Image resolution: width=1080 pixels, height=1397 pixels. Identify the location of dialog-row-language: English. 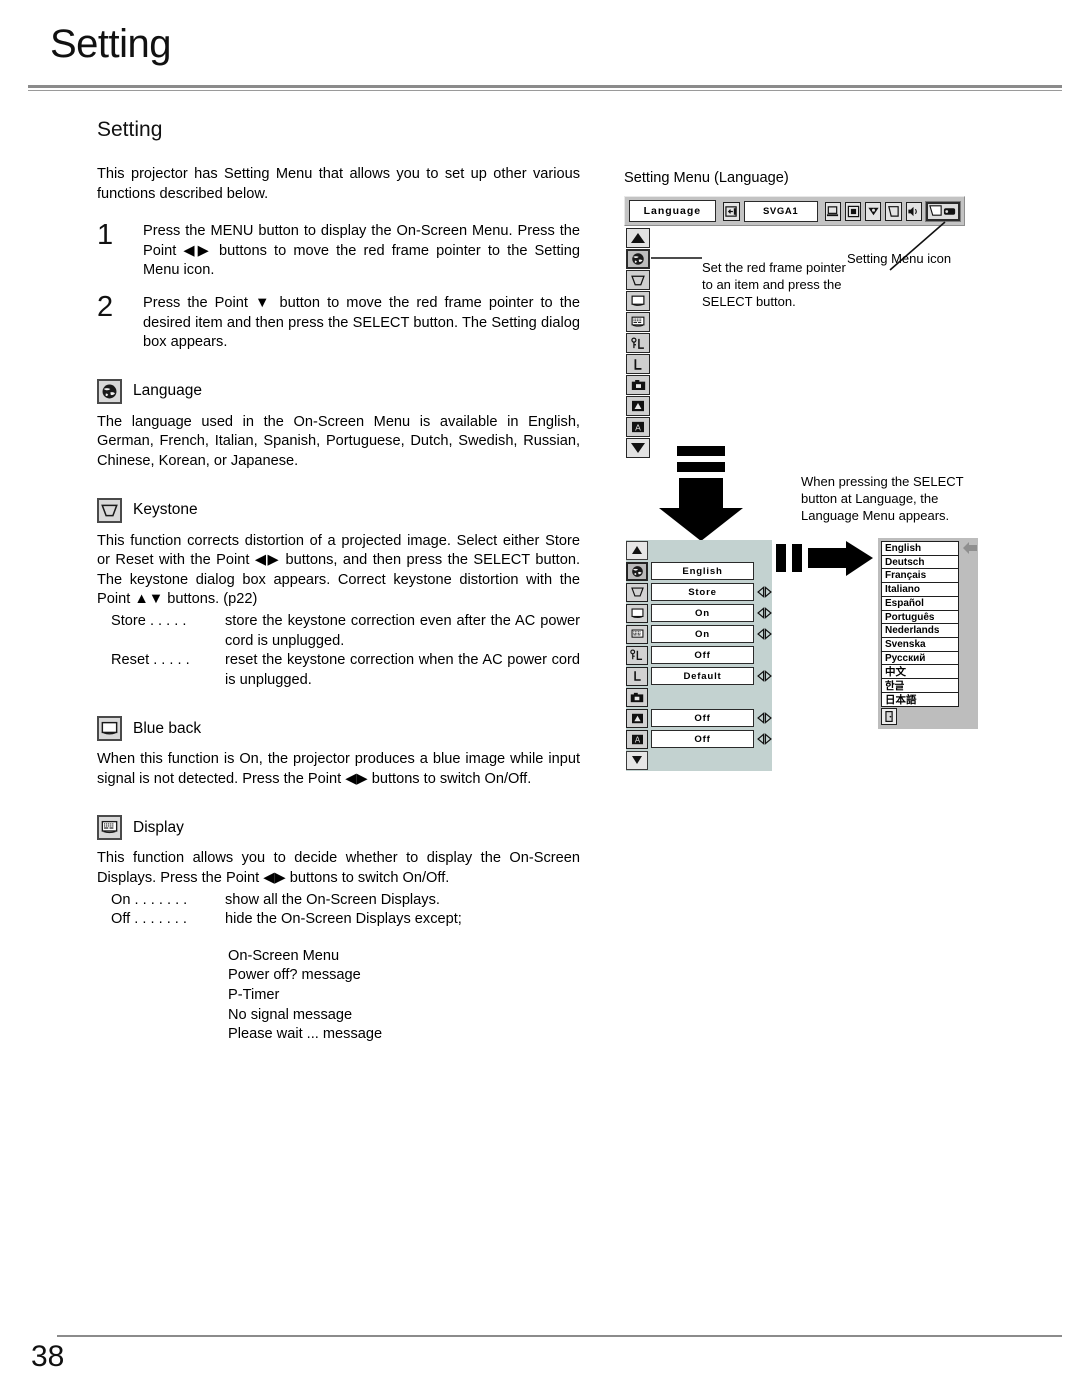
(699, 571).